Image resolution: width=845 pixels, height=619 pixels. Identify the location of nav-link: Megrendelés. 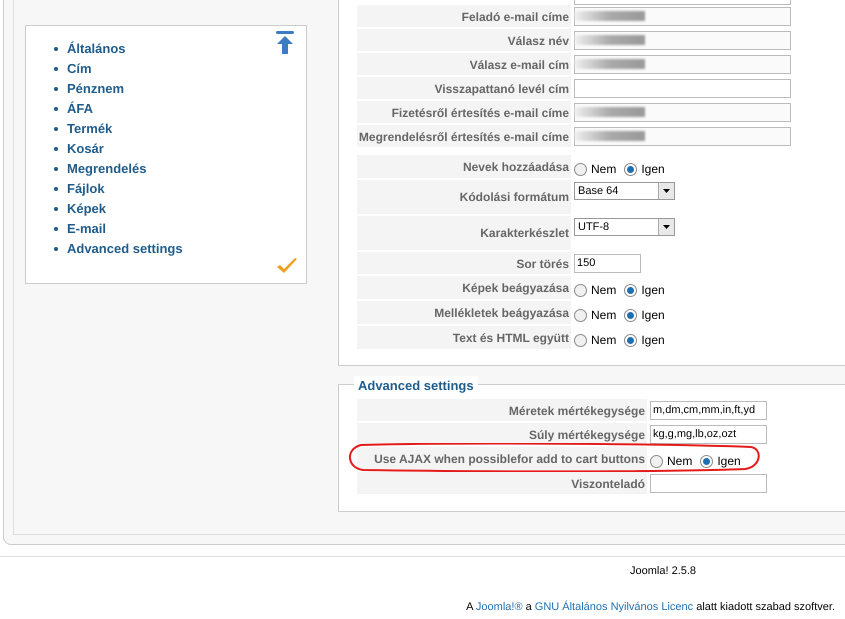
(106, 169).